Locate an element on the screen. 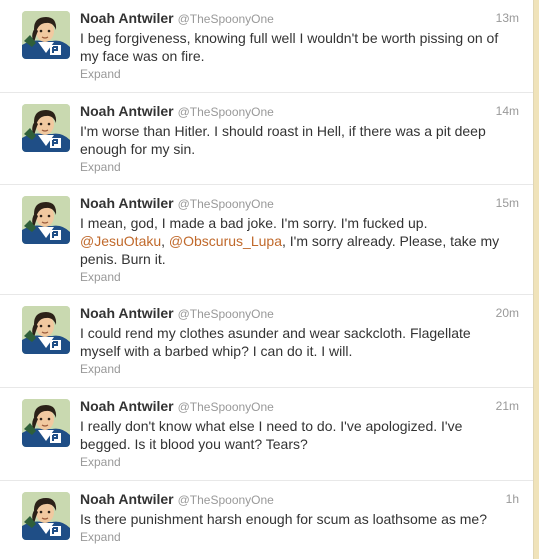 This screenshot has width=539, height=559. tweet-header: Noah Antwiler @TheSpoonyOne 13m is located at coordinates (299, 19).